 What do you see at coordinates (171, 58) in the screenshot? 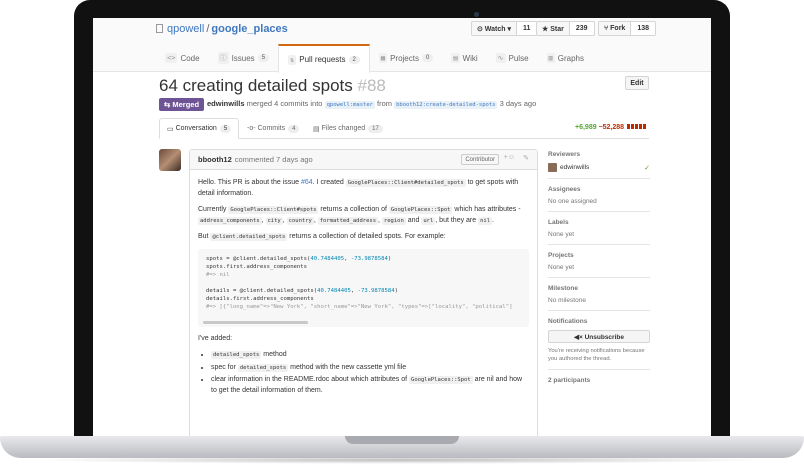
I see `code-icon: <>` at bounding box center [171, 58].